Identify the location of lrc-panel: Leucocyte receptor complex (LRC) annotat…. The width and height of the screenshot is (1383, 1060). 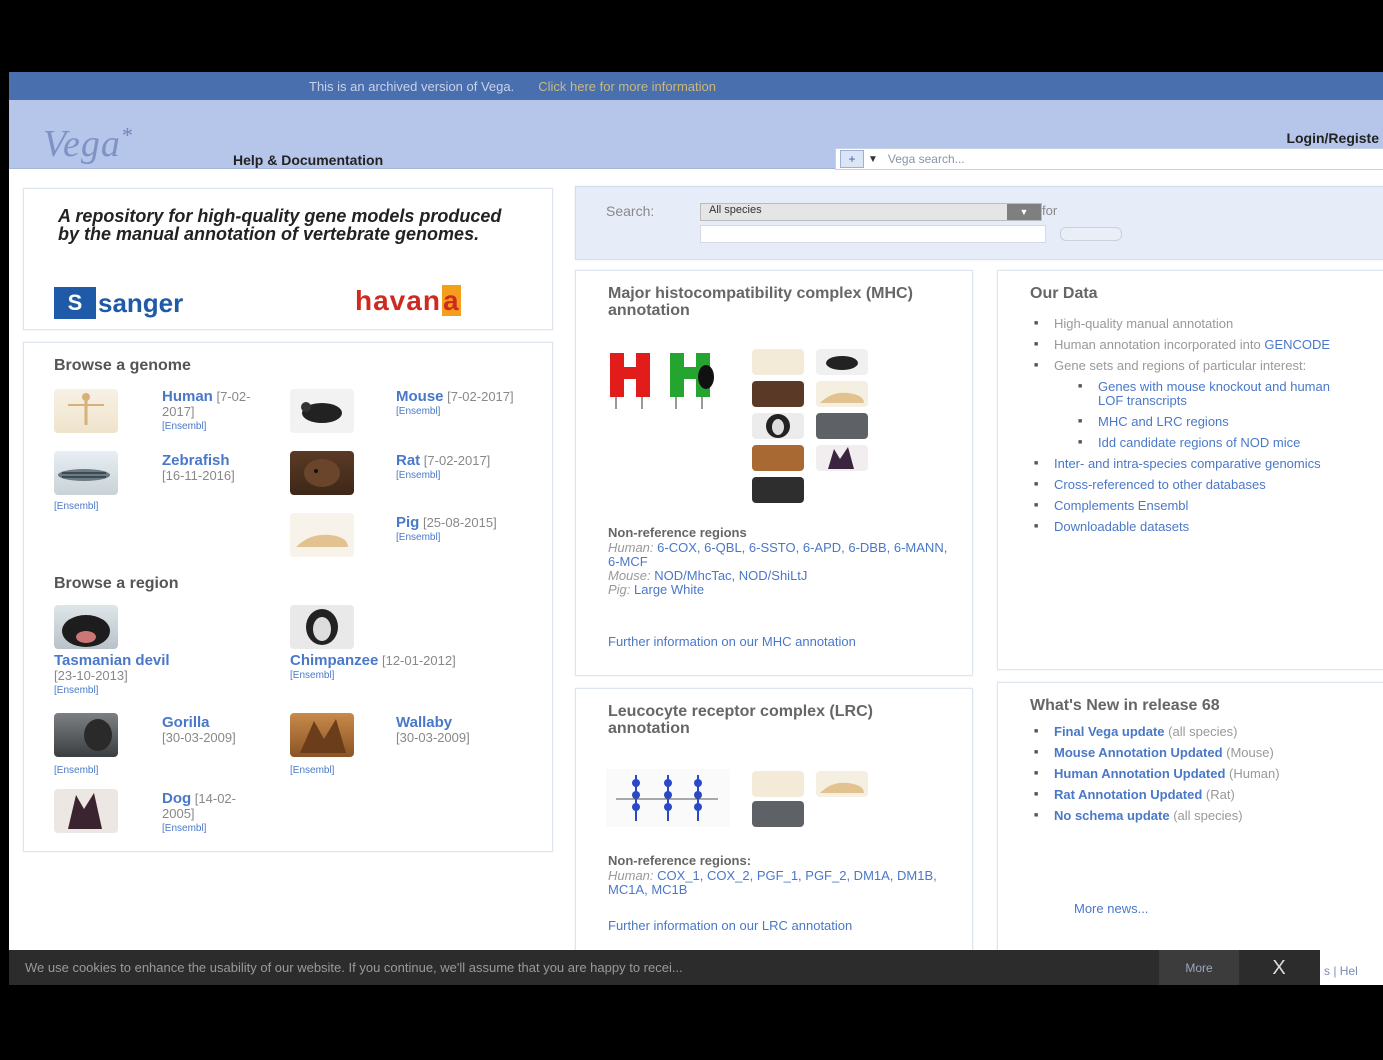
(774, 836).